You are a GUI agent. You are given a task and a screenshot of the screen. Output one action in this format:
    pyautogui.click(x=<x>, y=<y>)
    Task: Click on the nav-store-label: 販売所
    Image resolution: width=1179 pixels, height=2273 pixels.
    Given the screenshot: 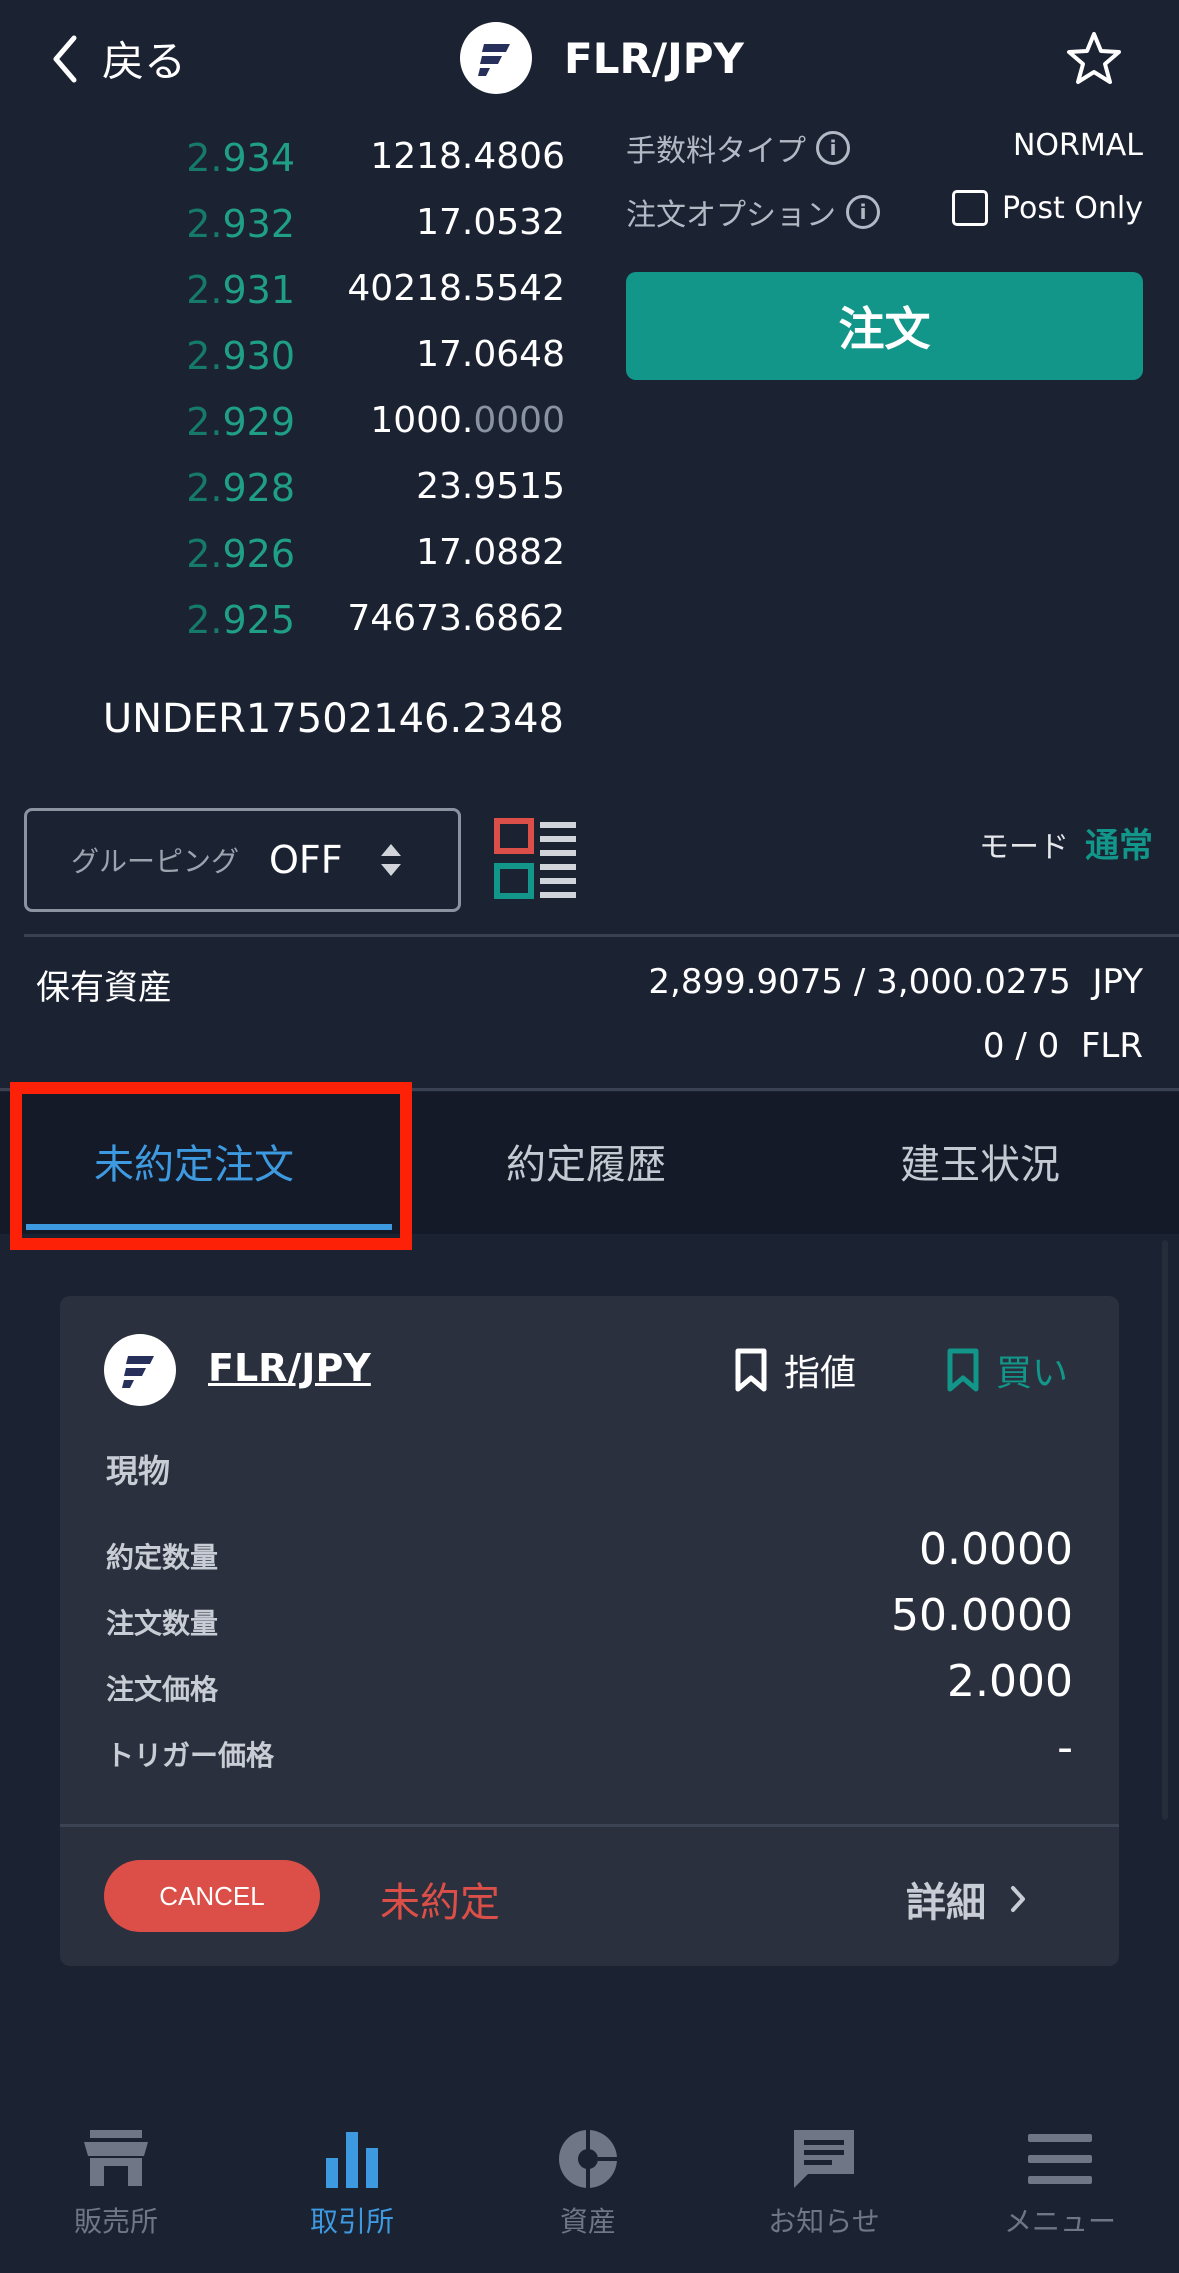 What is the action you would take?
    pyautogui.click(x=115, y=2221)
    